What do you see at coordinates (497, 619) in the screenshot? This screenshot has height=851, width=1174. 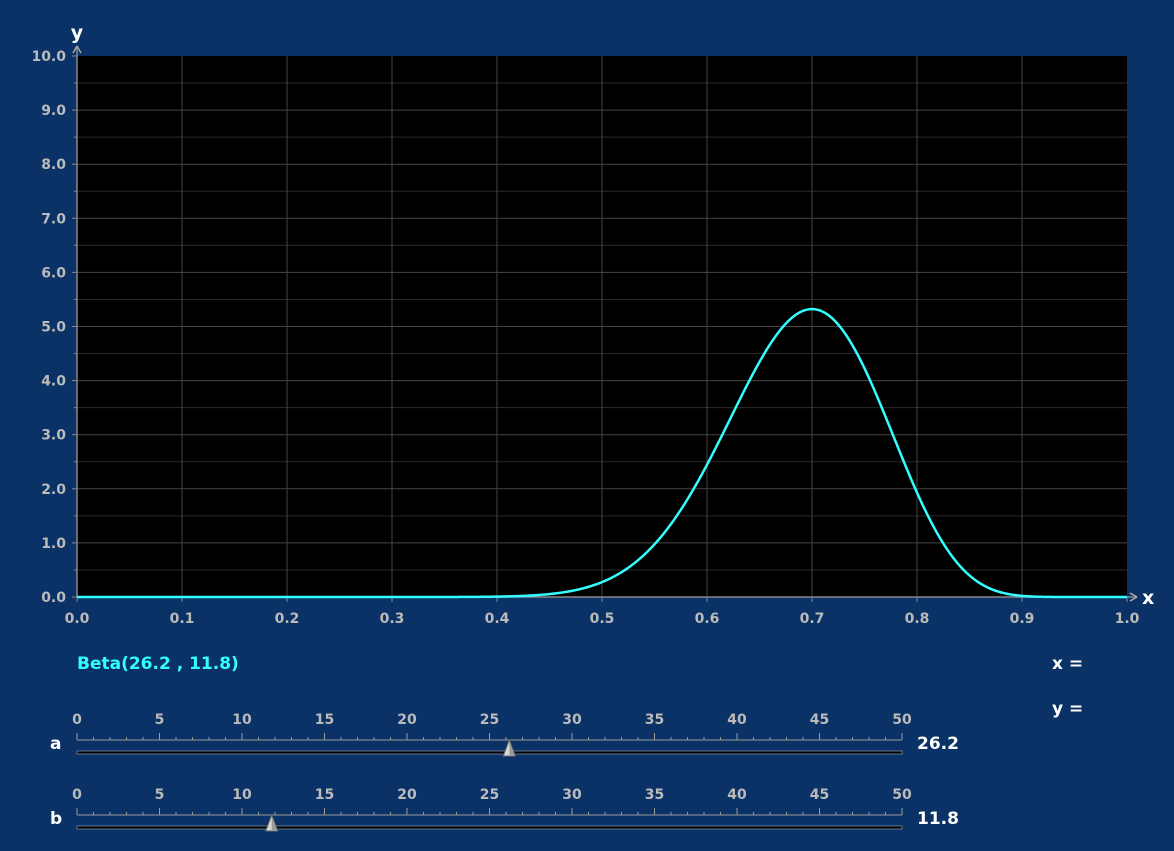 I see `x-tick-label: 0.4` at bounding box center [497, 619].